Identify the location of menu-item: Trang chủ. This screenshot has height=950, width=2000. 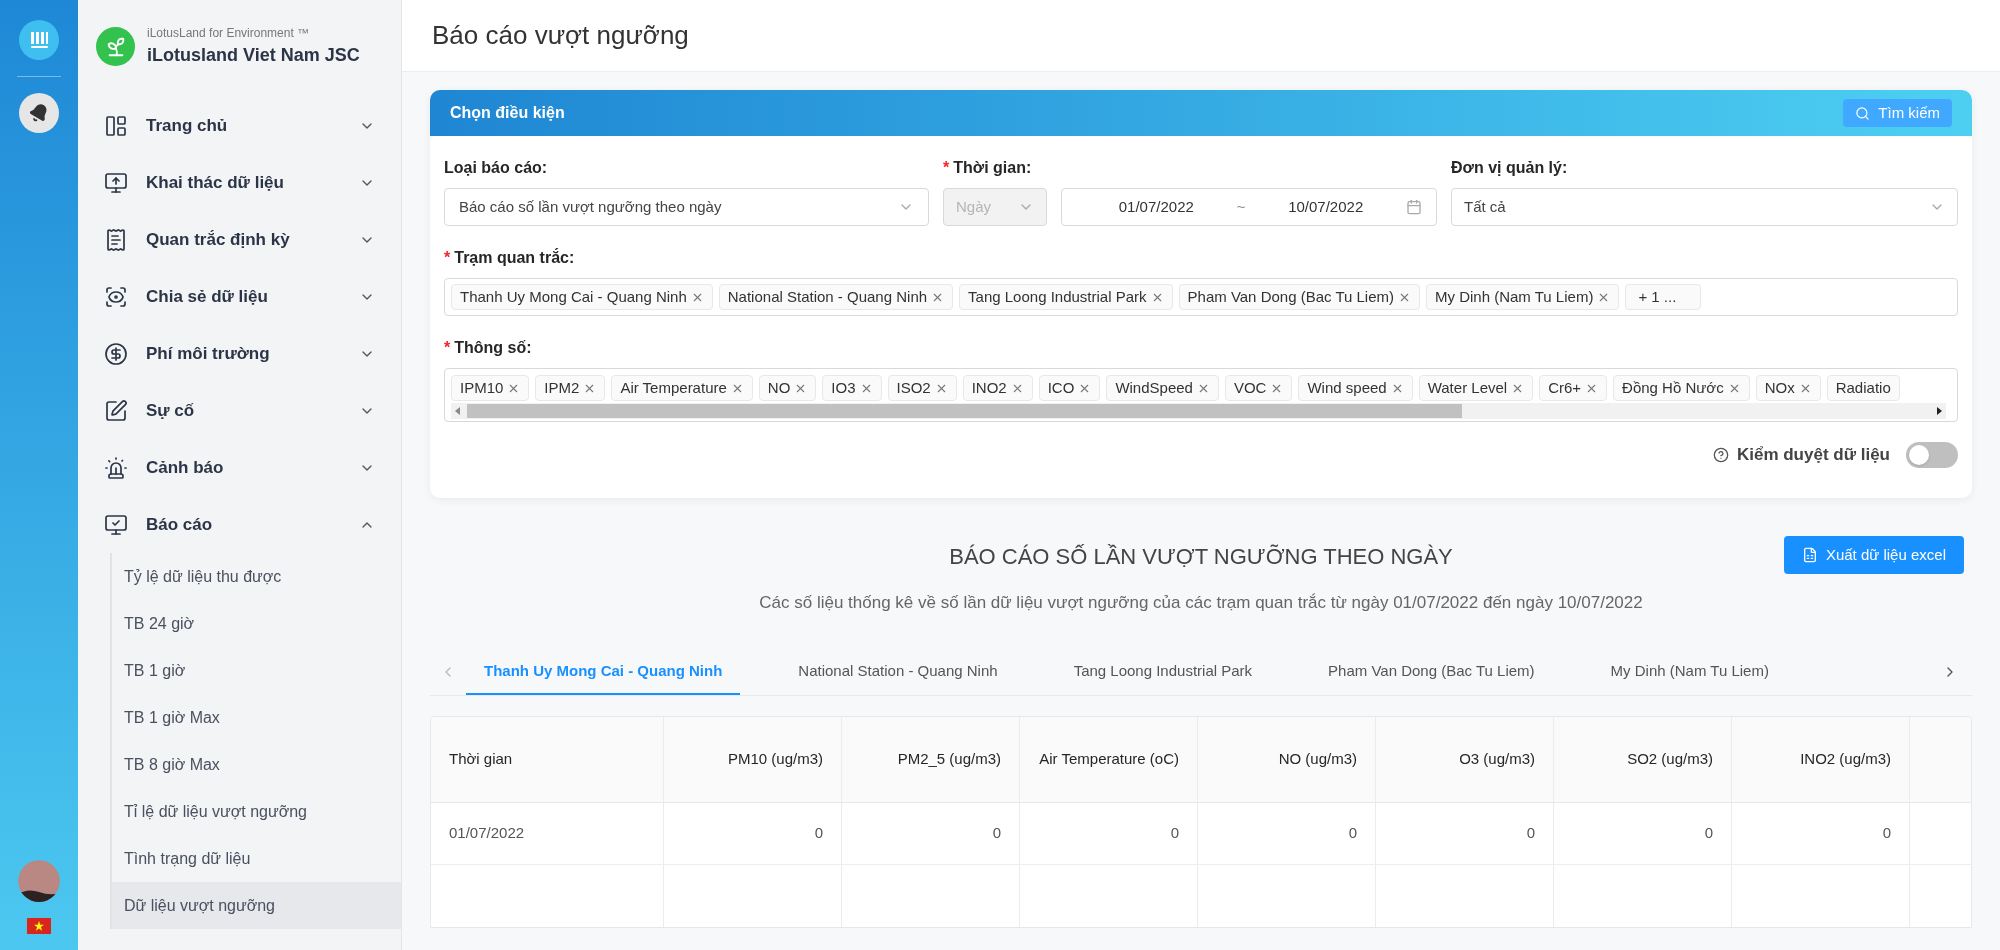
(239, 125).